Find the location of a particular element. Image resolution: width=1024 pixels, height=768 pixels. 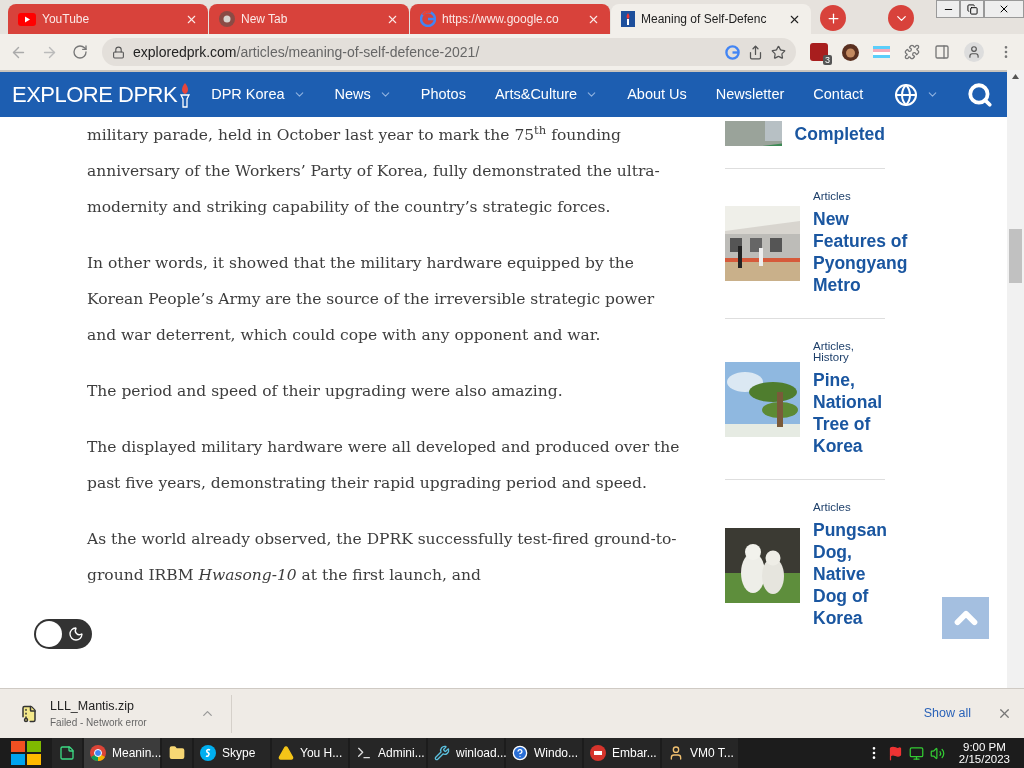

puzzle-icon is located at coordinates (912, 52).